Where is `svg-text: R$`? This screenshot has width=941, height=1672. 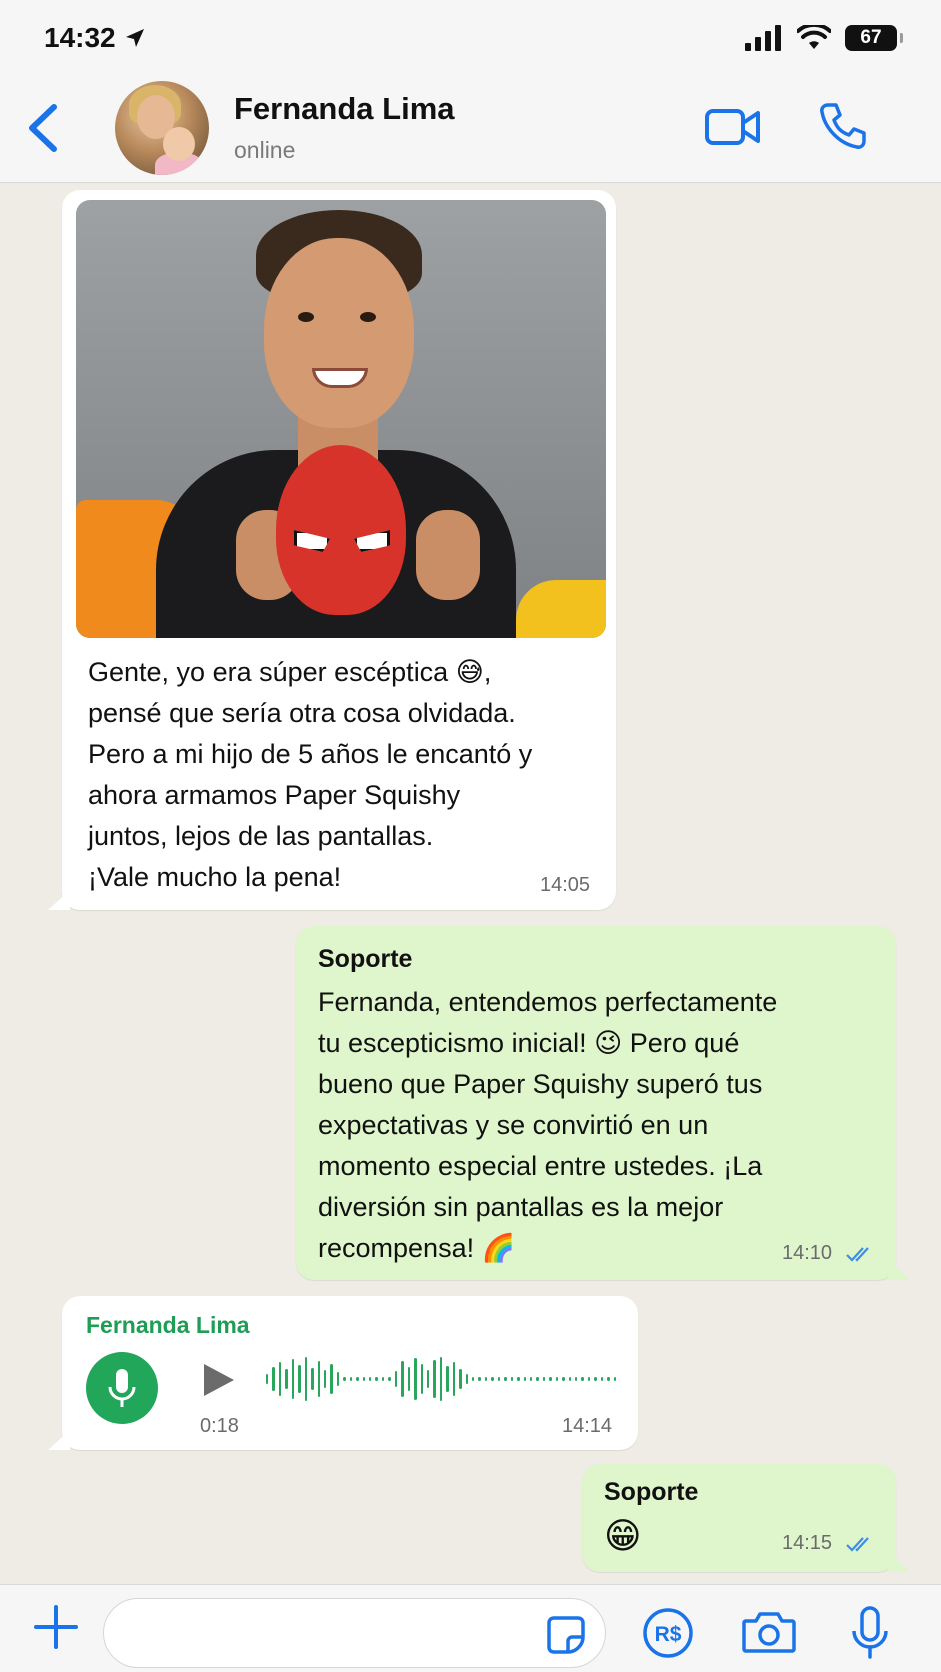
svg-text: R$ is located at coordinates (668, 1634).